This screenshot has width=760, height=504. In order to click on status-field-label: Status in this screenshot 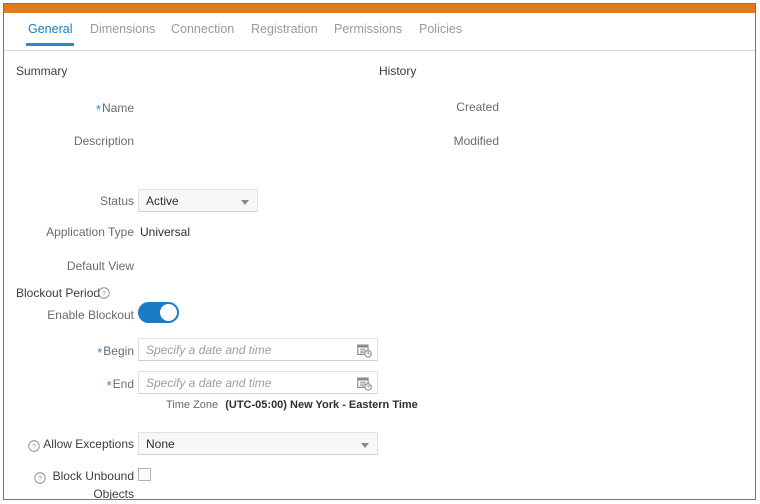, I will do `click(116, 201)`.